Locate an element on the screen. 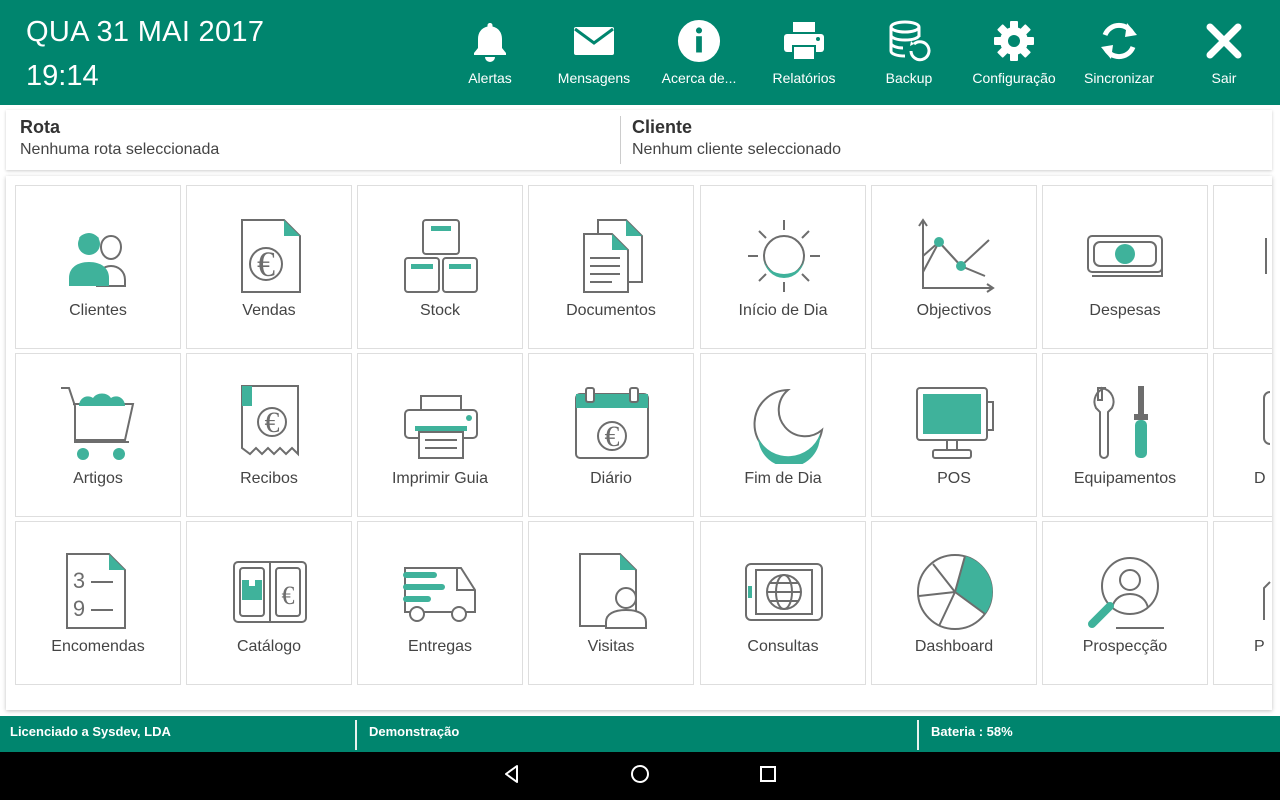 The height and width of the screenshot is (800, 1280). delivery-truck-icon is located at coordinates (441, 592).